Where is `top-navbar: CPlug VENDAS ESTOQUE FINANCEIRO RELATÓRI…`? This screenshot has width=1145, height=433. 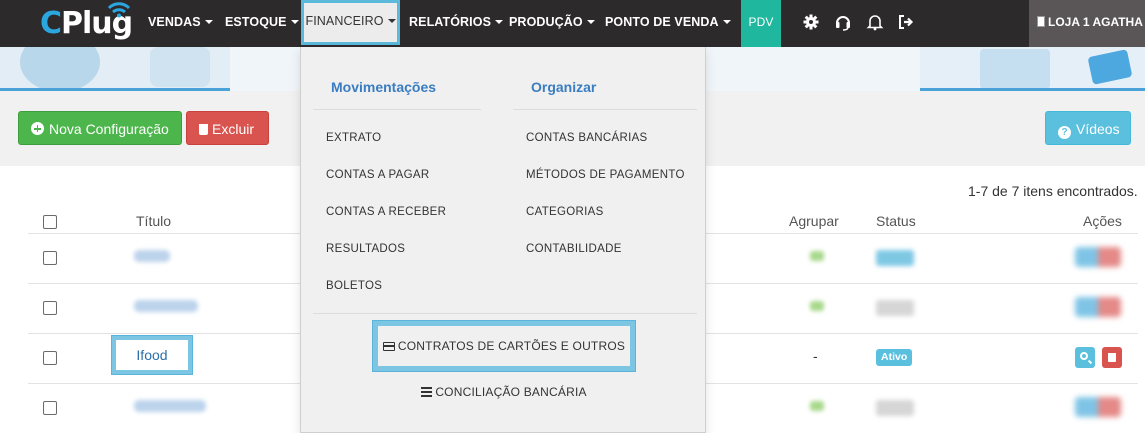
top-navbar: CPlug VENDAS ESTOQUE FINANCEIRO RELATÓRI… is located at coordinates (572, 23).